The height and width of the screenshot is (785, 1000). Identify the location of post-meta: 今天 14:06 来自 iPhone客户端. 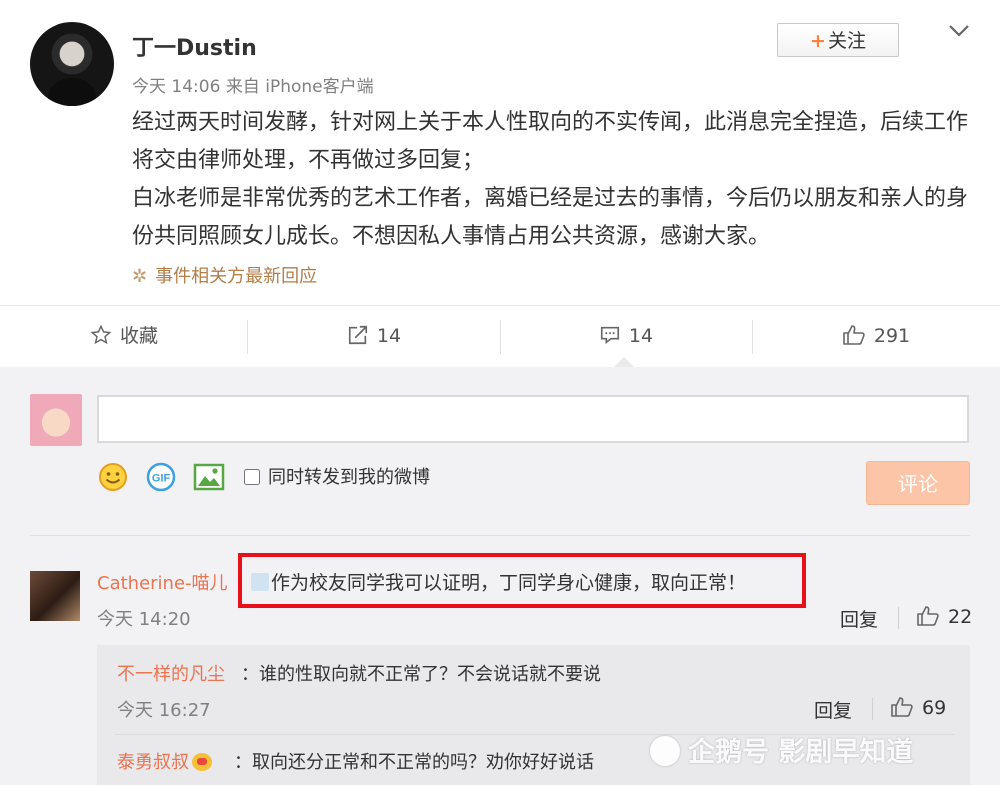
(253, 84).